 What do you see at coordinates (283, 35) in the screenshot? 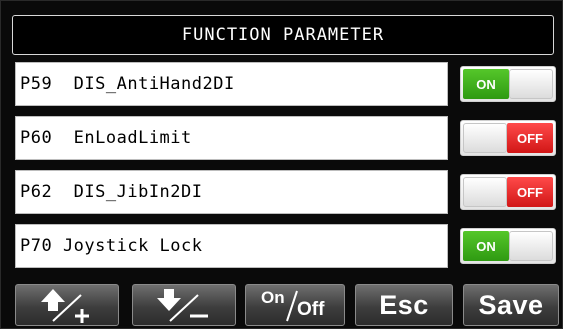
I see `screen-title: FUNCTION PARAMETER` at bounding box center [283, 35].